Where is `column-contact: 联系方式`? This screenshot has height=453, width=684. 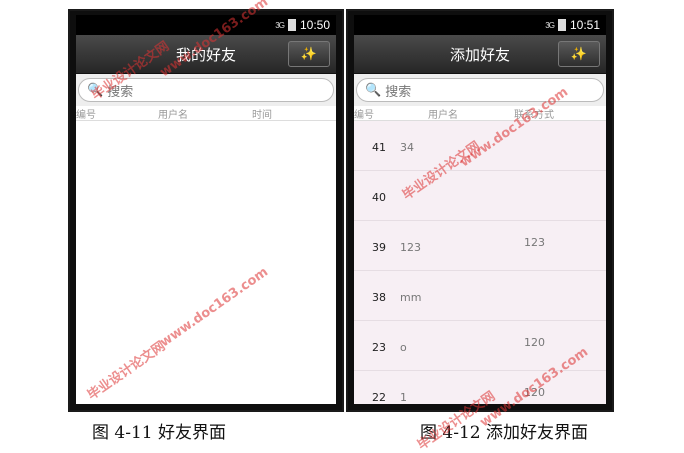
column-contact: 联系方式 is located at coordinates (534, 115).